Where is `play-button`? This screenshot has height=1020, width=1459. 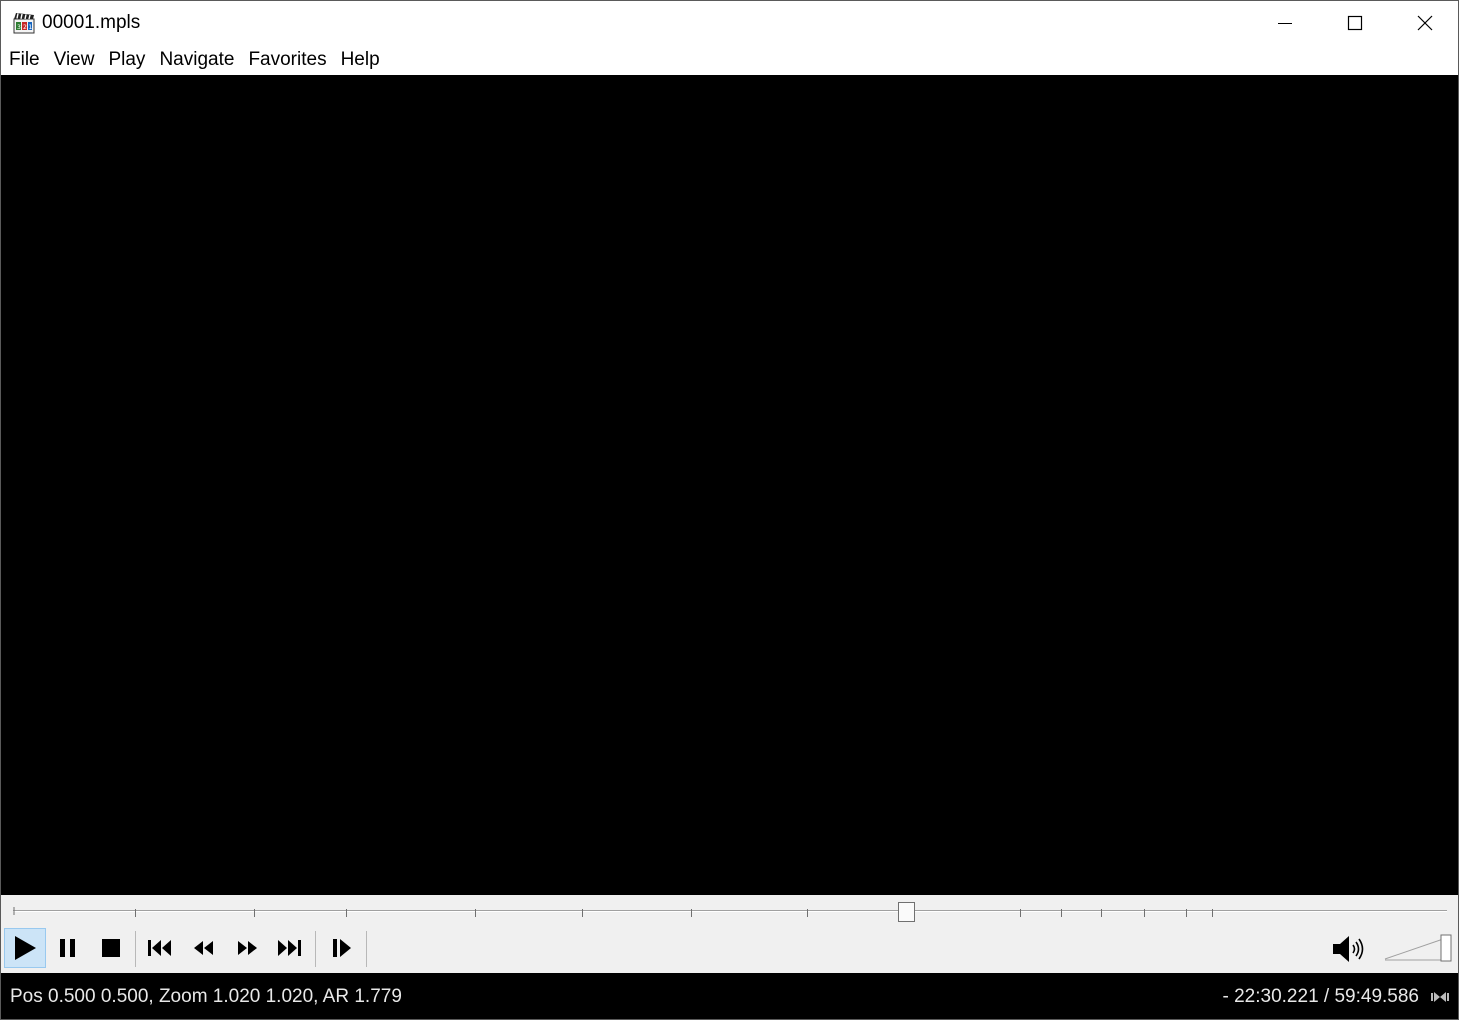 play-button is located at coordinates (25, 948).